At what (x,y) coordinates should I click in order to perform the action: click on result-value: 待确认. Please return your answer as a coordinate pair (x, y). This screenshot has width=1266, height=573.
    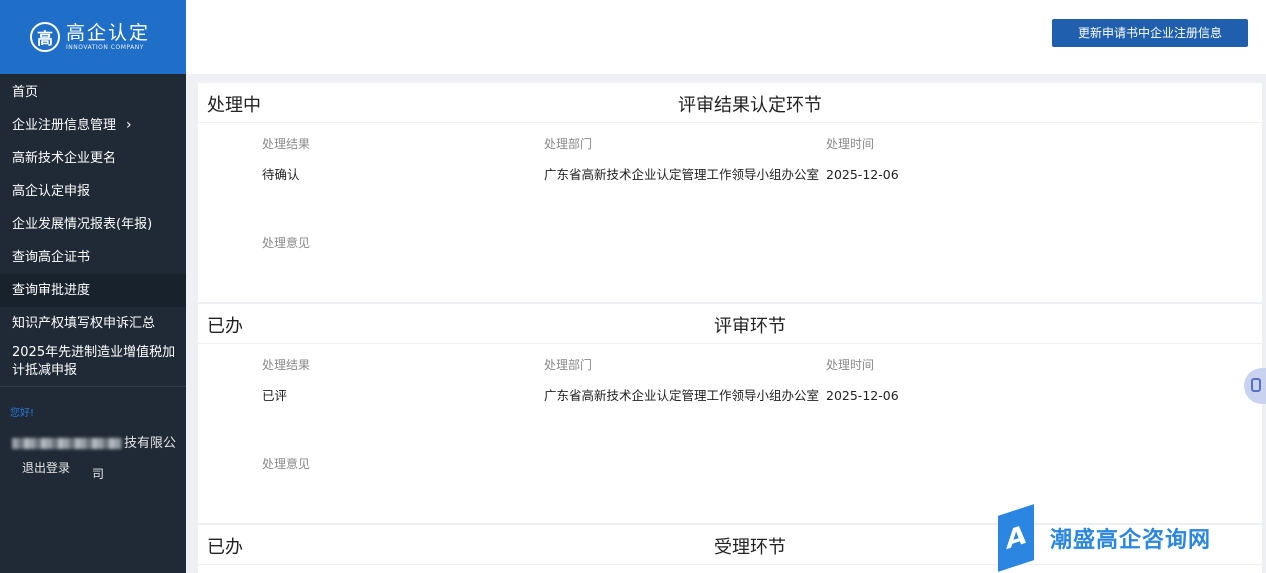
    Looking at the image, I should click on (281, 174).